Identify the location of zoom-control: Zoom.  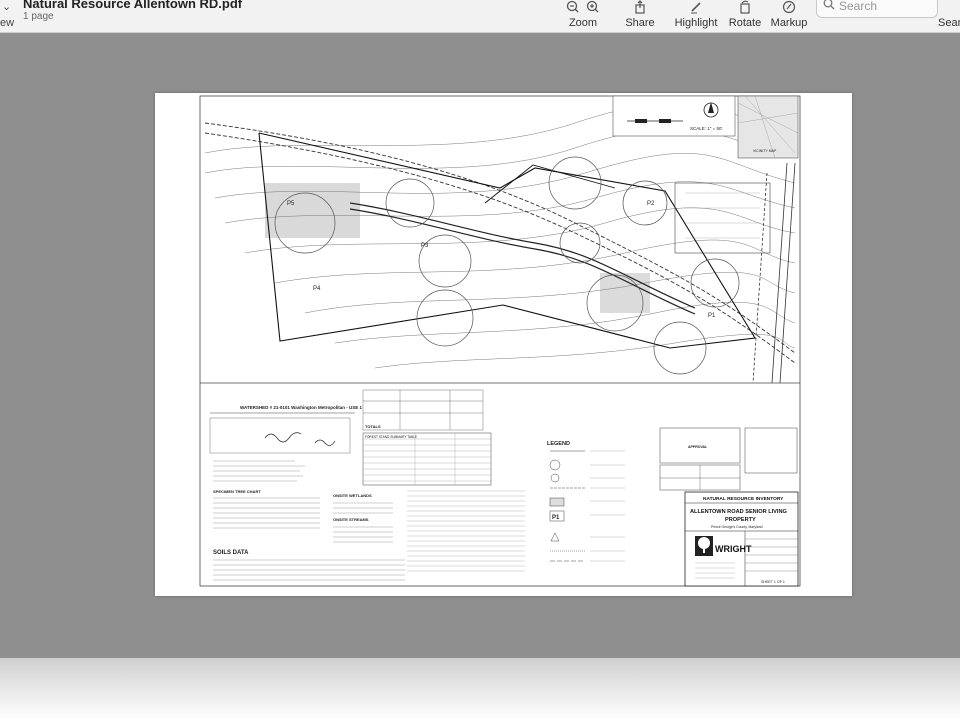
(583, 16).